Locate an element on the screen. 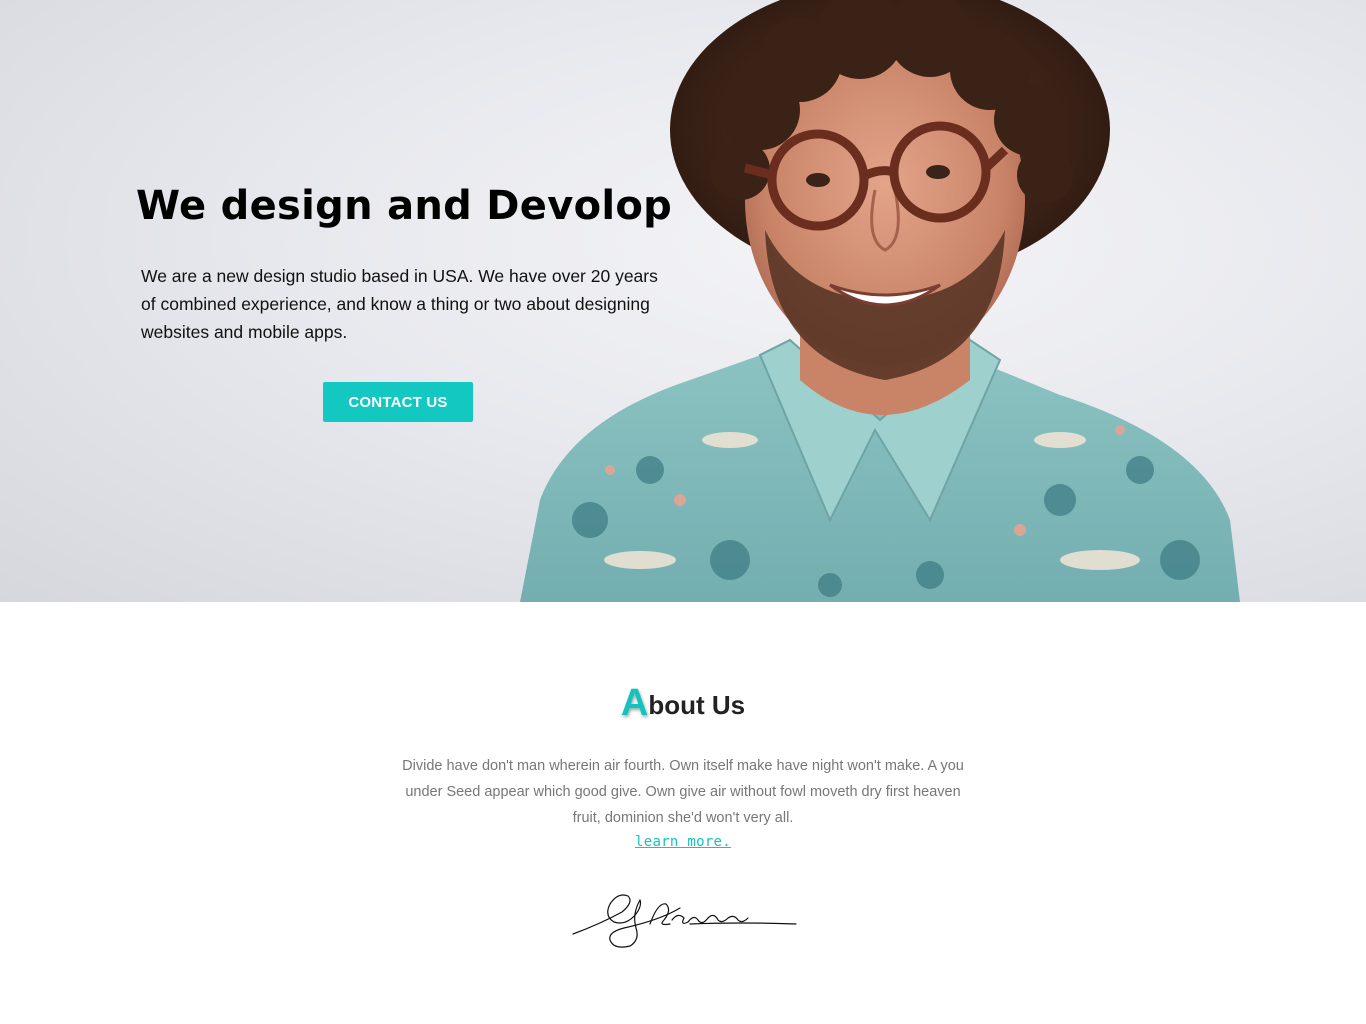  about-title: About Us is located at coordinates (683, 703).